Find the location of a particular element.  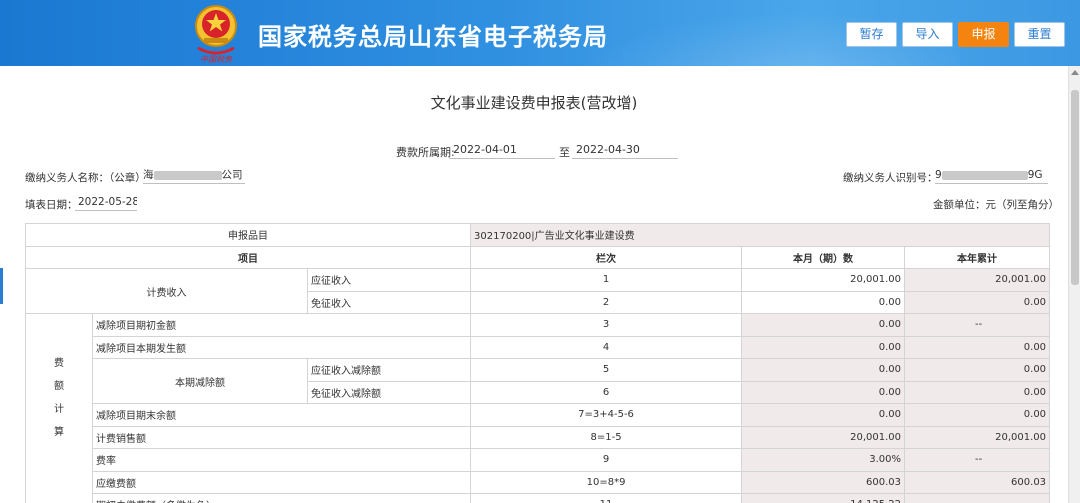

fee-calculation-label: 费 额 计 算 is located at coordinates (59, 408).